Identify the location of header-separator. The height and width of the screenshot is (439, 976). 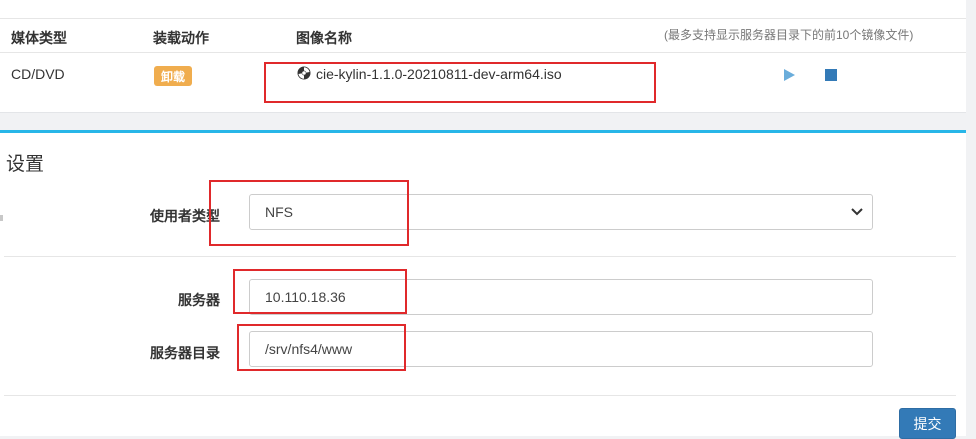
(483, 52).